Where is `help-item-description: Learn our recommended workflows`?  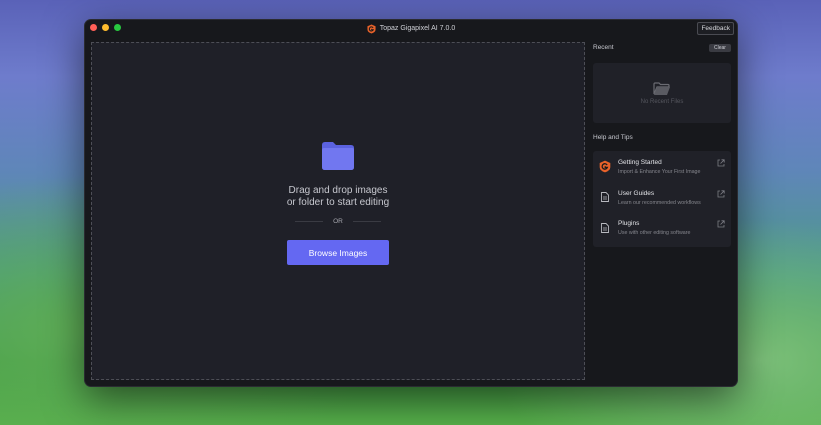 help-item-description: Learn our recommended workflows is located at coordinates (659, 202).